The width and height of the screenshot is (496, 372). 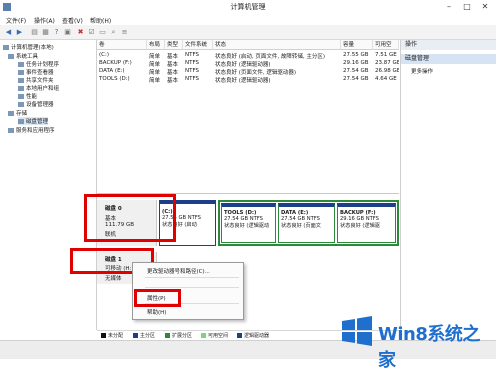 What do you see at coordinates (36, 80) in the screenshot?
I see `tree-item-shared-folders: 共享文件夹` at bounding box center [36, 80].